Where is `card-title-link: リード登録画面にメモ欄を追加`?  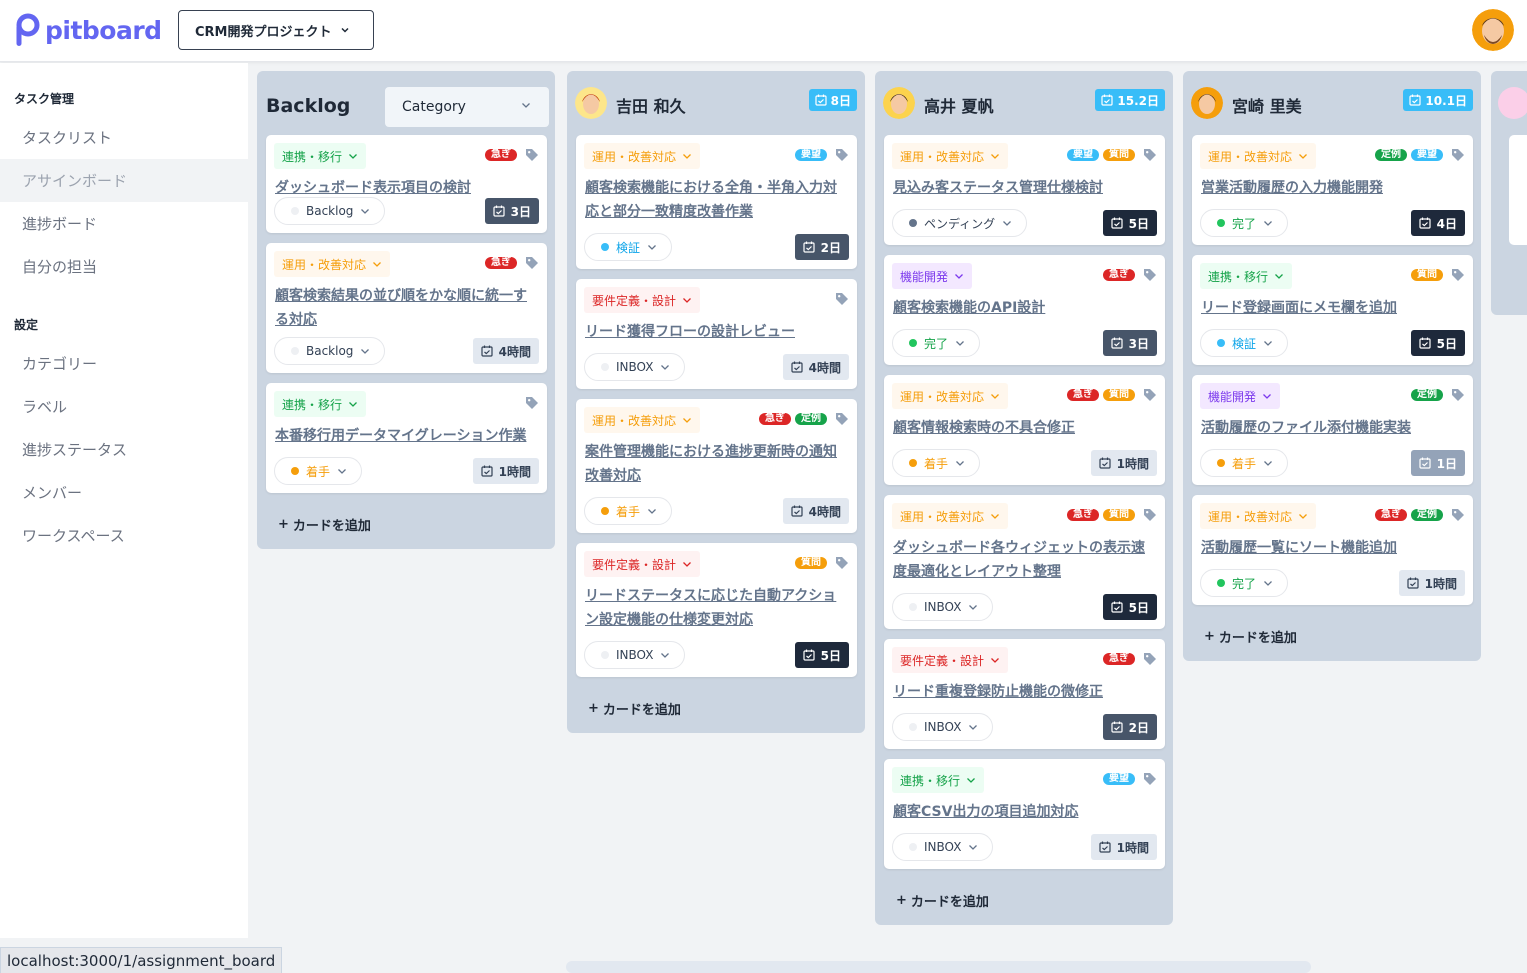 card-title-link: リード登録画面にメモ欄を追加 is located at coordinates (1333, 308).